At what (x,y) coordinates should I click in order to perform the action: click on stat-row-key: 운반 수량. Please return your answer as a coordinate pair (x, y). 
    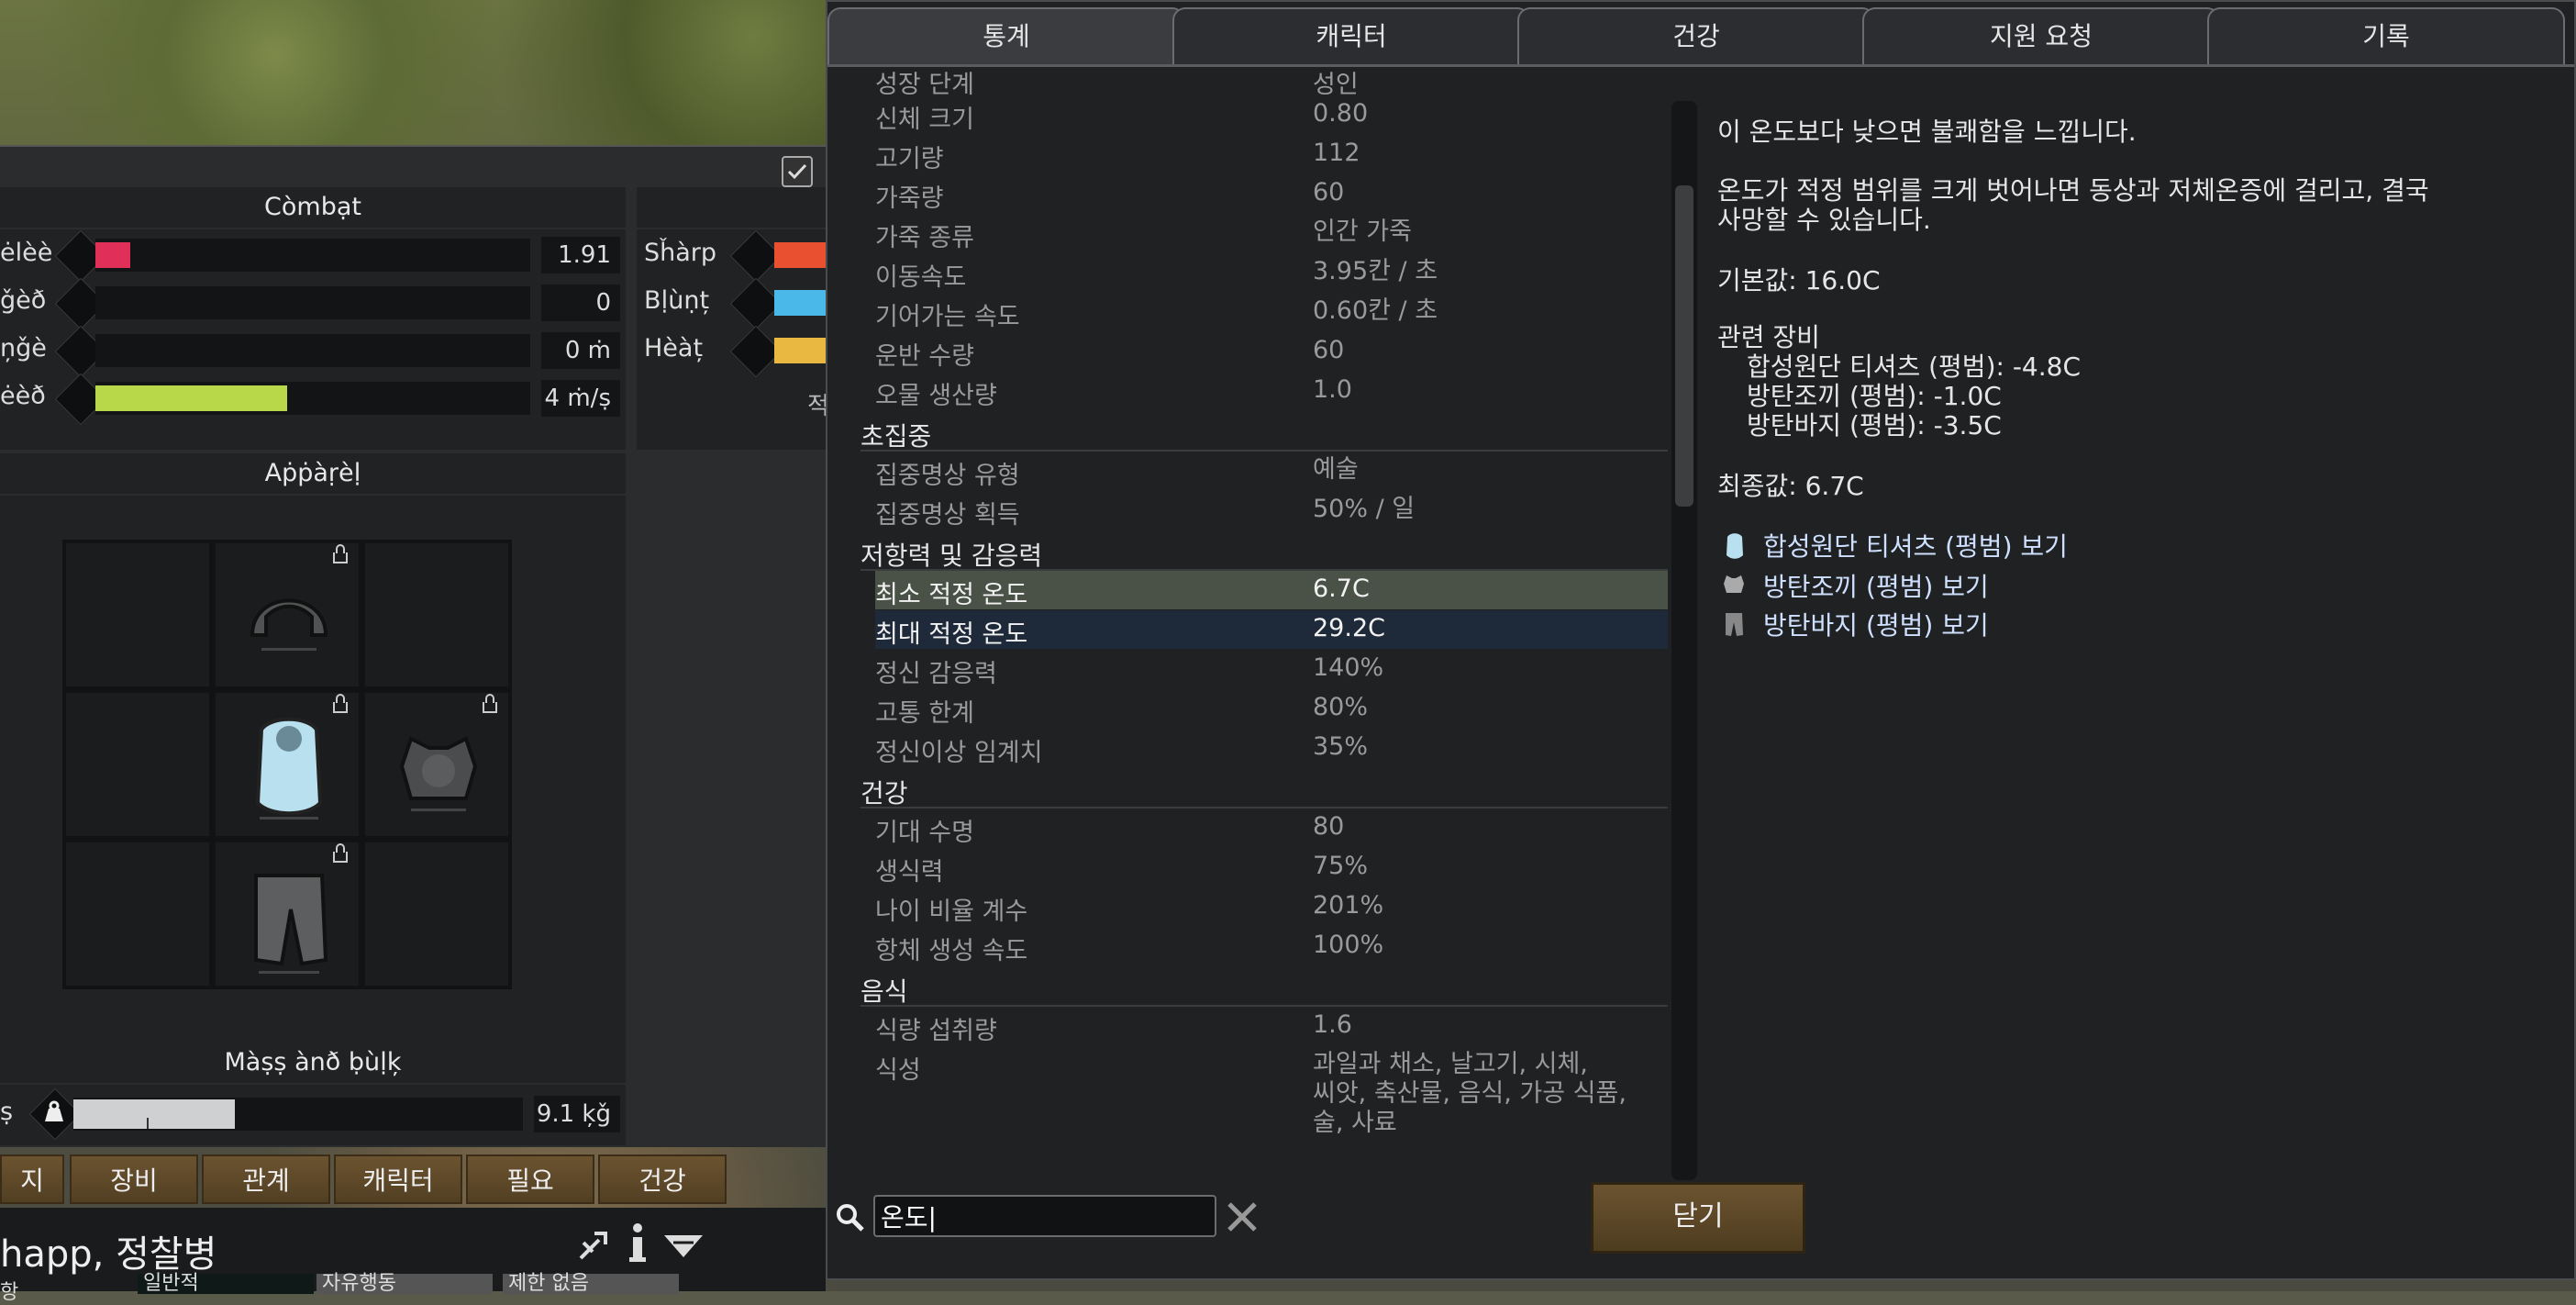
    Looking at the image, I should click on (924, 356).